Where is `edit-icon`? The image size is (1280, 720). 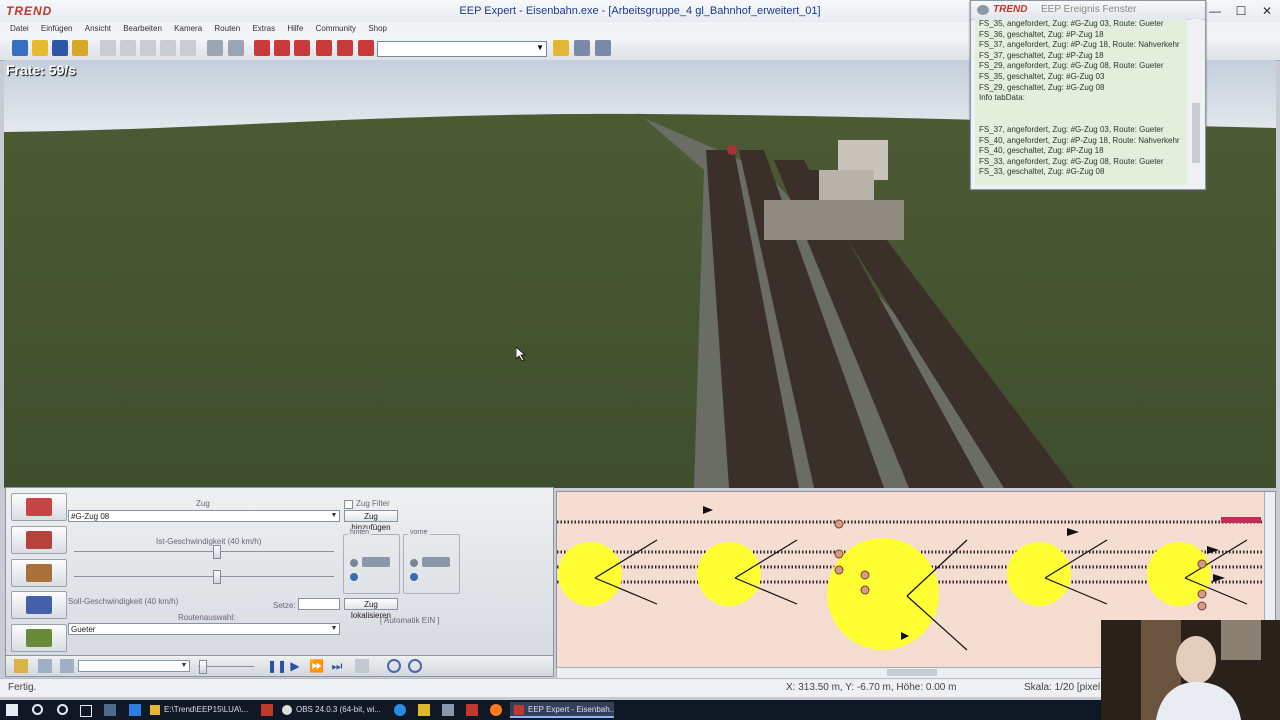
edit-icon is located at coordinates (21, 666).